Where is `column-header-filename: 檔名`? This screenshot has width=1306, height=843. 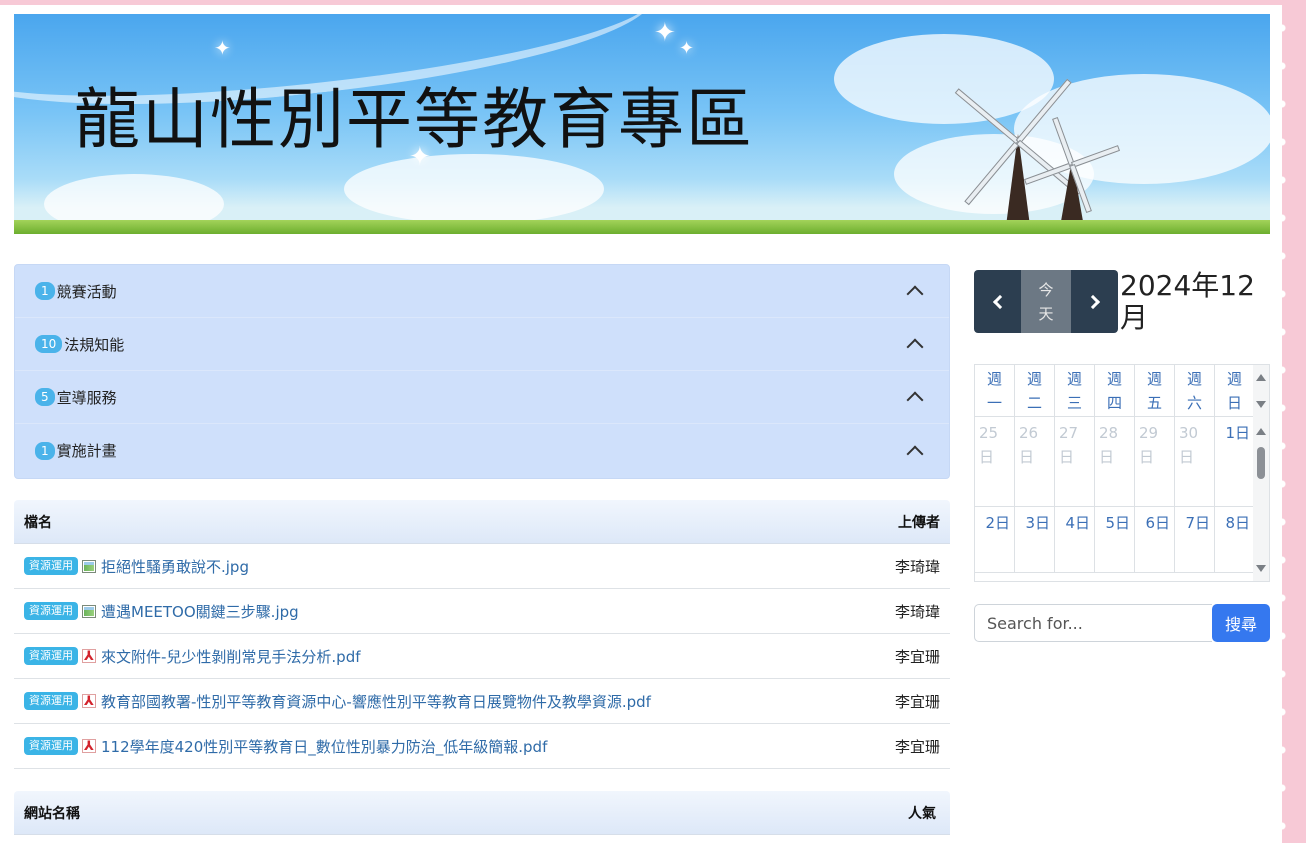
column-header-filename: 檔名 is located at coordinates (38, 522).